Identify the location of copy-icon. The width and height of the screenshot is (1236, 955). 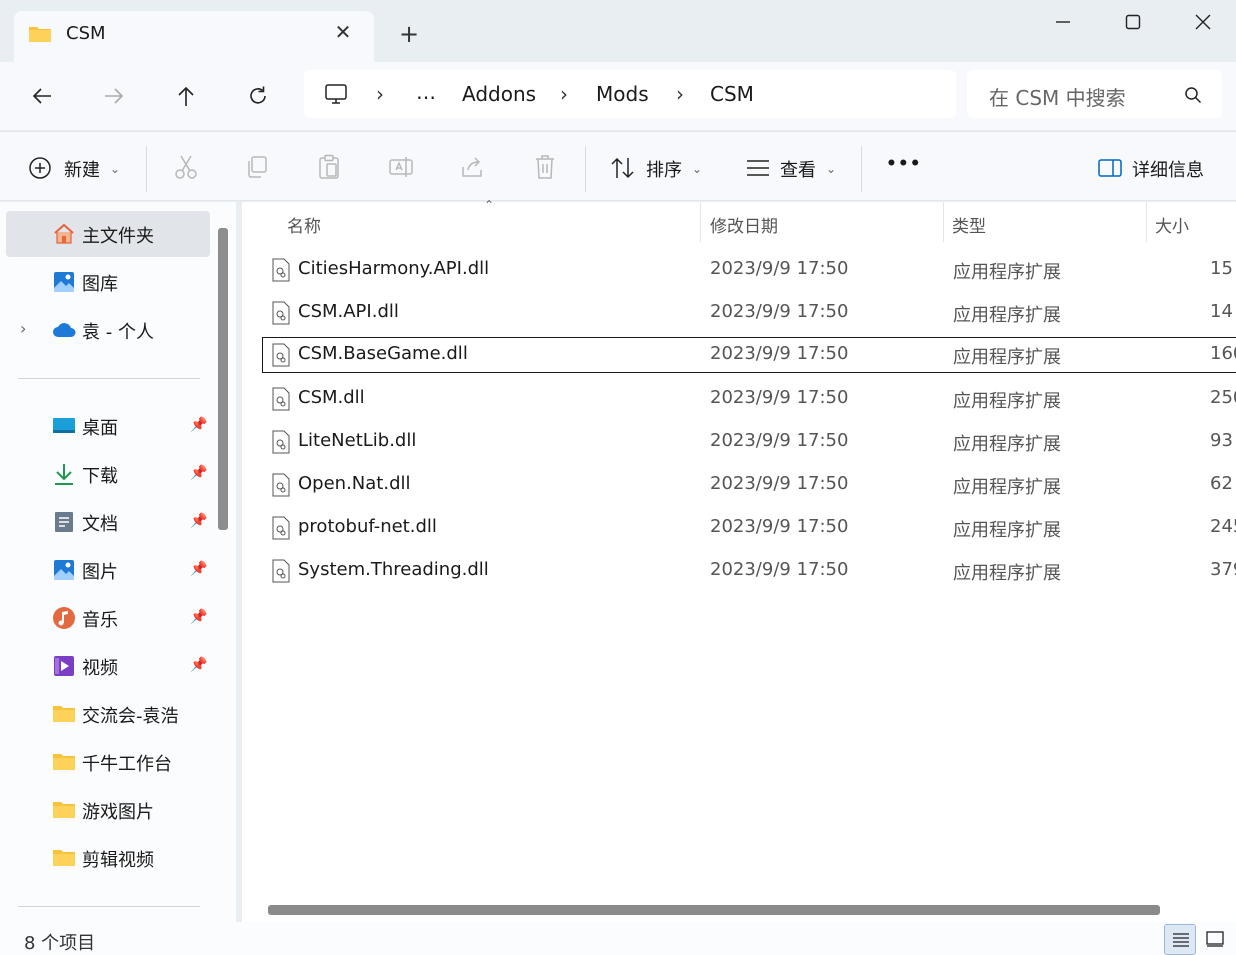
(257, 167).